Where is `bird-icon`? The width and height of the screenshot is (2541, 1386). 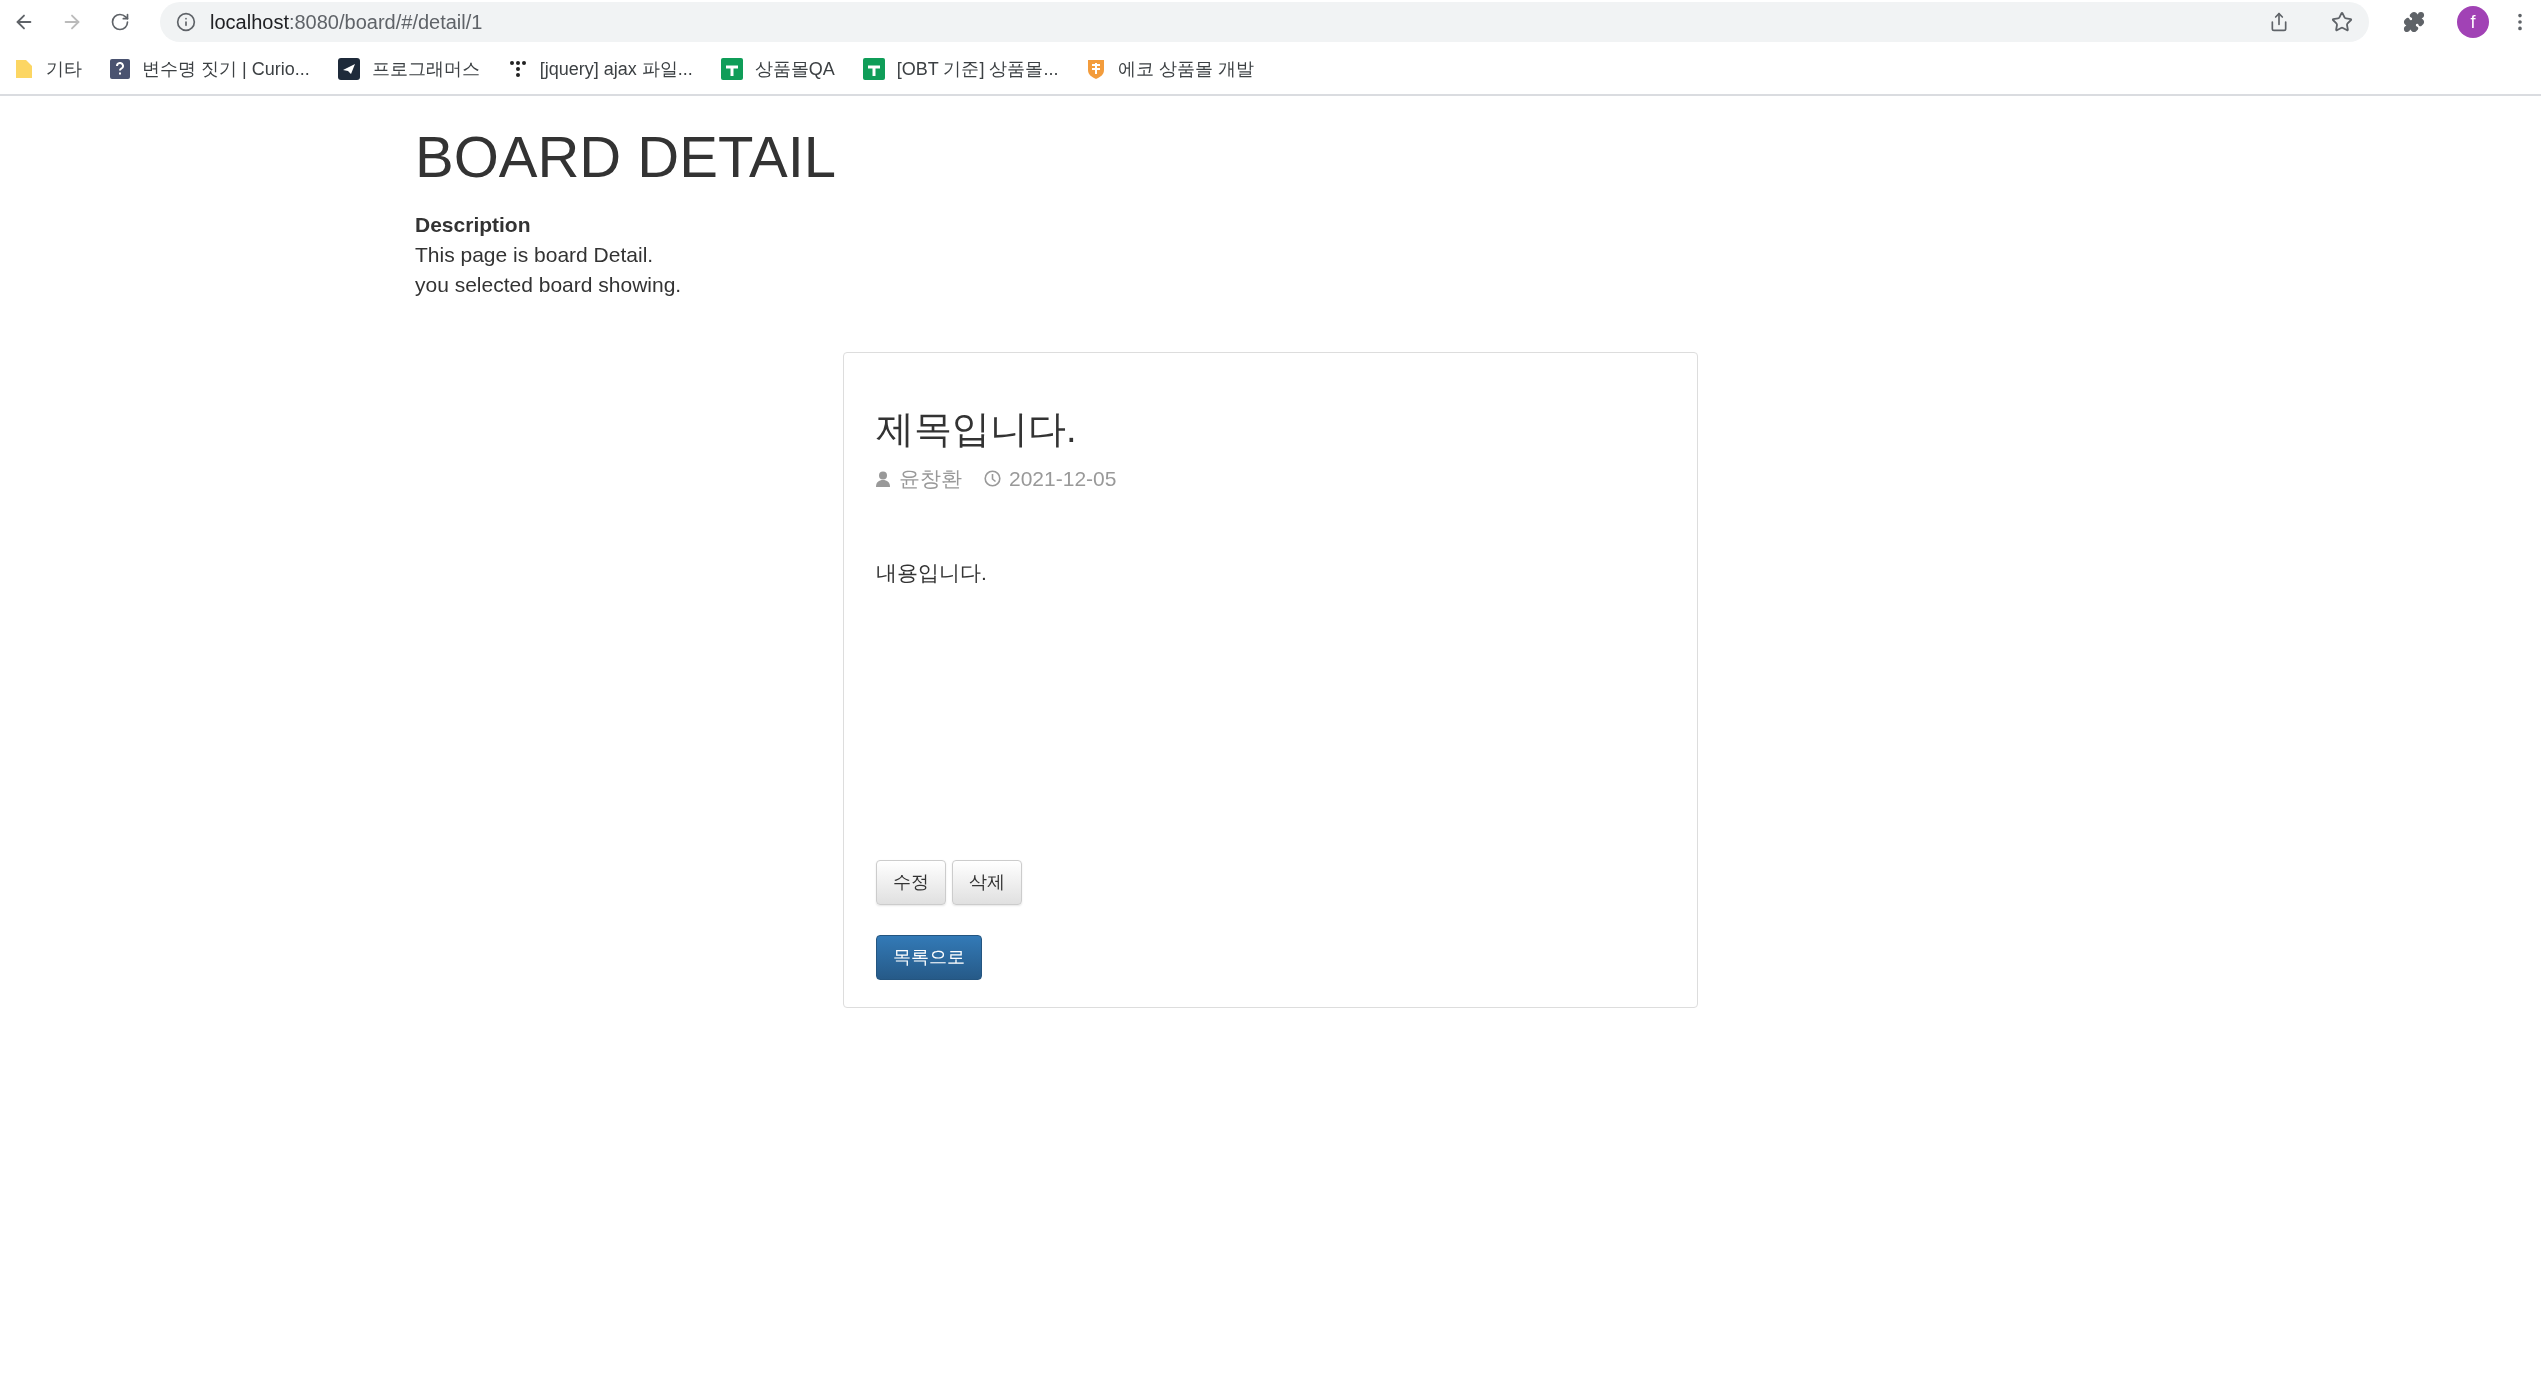 bird-icon is located at coordinates (348, 69).